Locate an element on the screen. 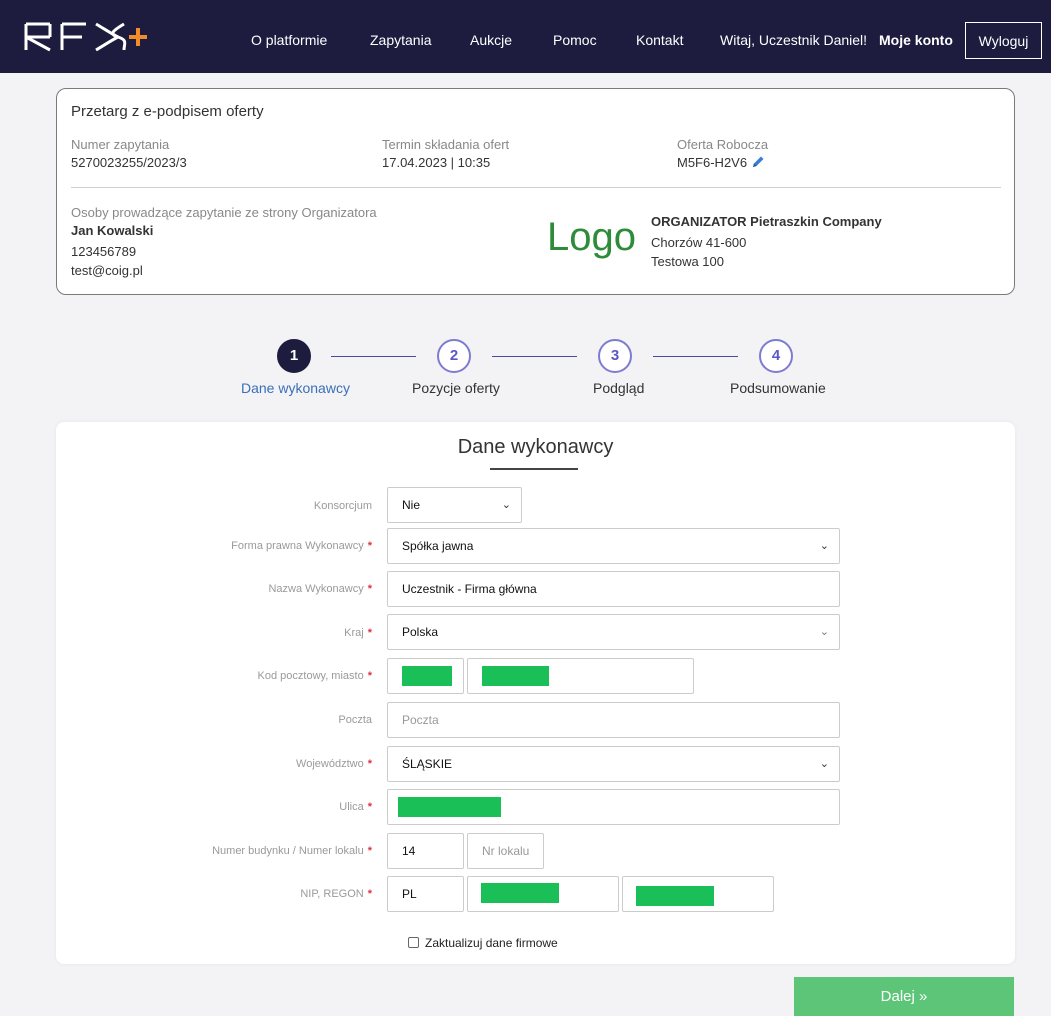  organizer-name: ORGANIZATOR Pietraszkin Company is located at coordinates (766, 221).